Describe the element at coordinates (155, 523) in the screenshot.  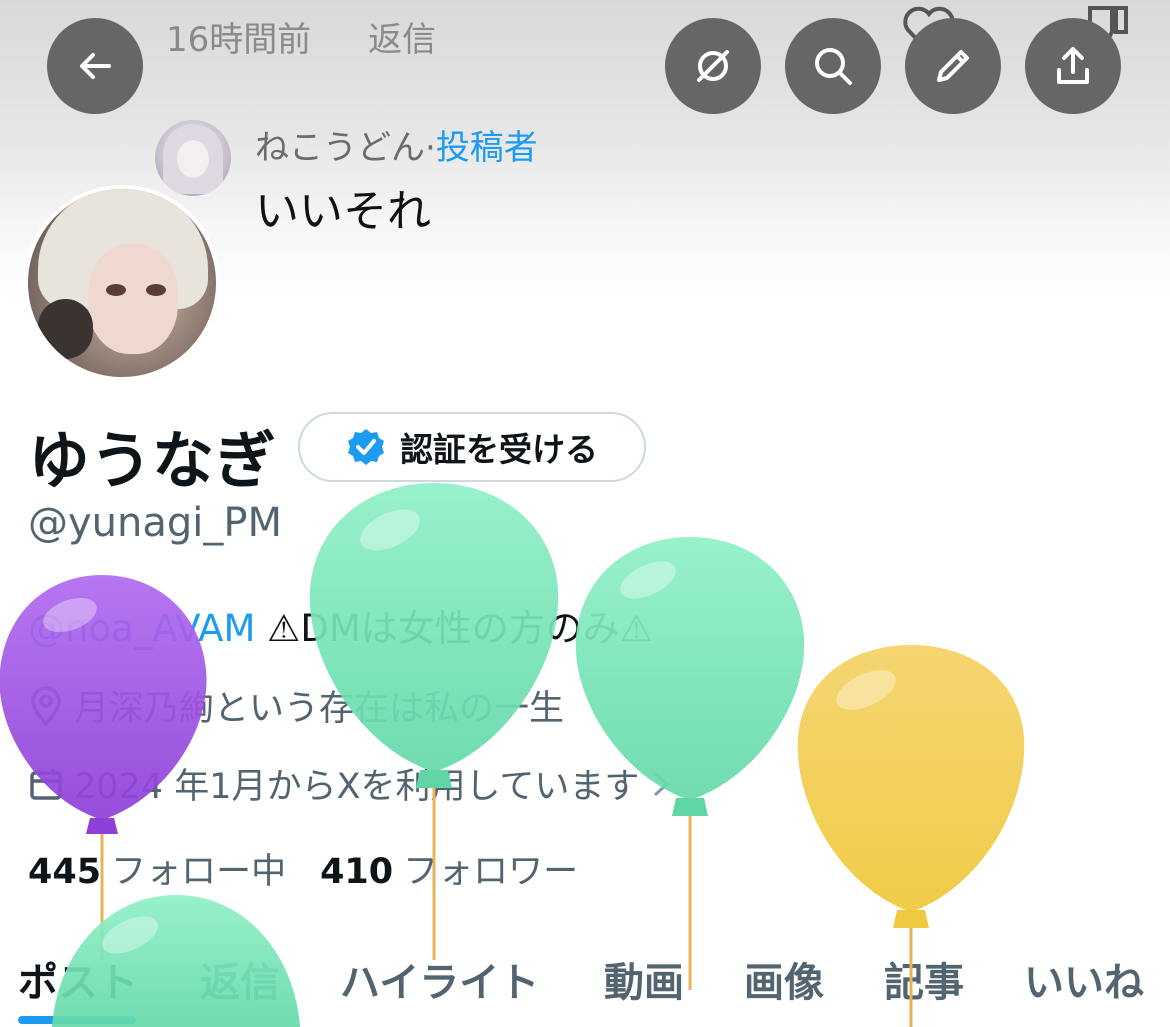
I see `user-handle: @yunagi_PM` at that location.